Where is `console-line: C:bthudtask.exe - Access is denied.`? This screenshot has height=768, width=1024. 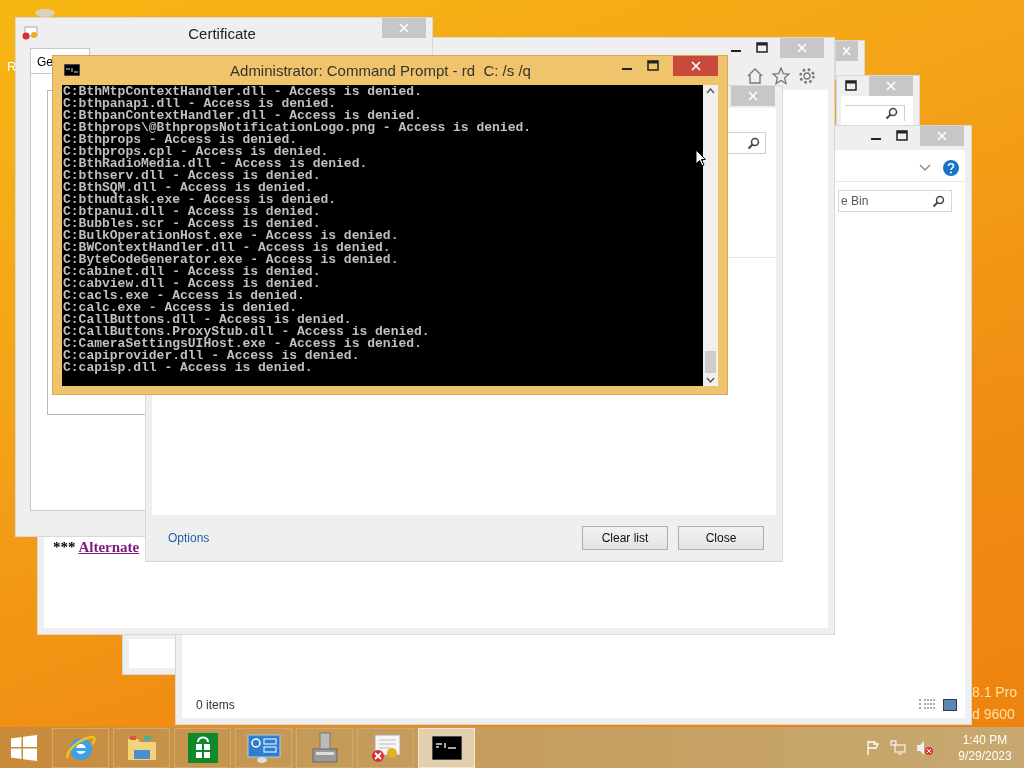 console-line: C:bthudtask.exe - Access is denied. is located at coordinates (200, 200).